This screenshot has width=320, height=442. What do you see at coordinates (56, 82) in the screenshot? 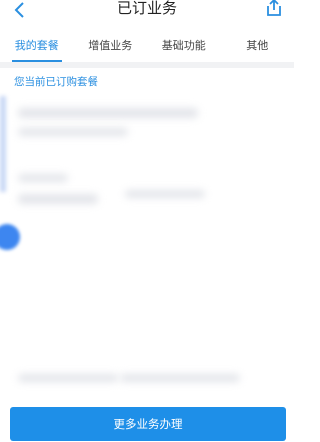
I see `section-label: 您当前已订购套餐` at bounding box center [56, 82].